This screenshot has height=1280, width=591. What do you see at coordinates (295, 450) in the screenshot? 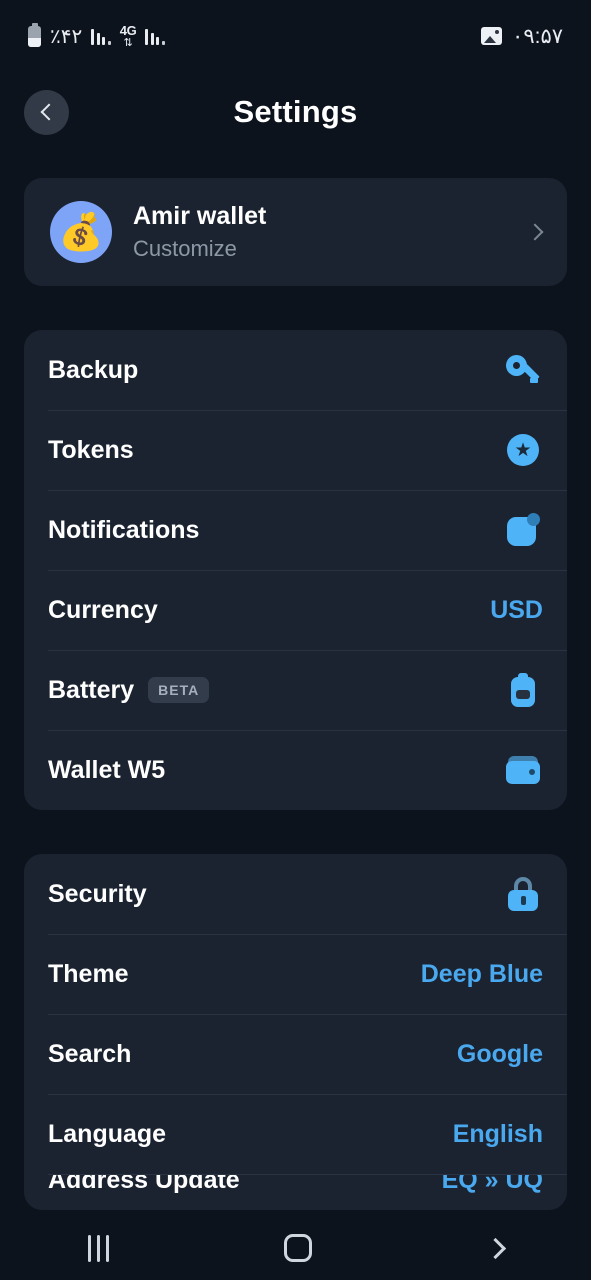
I see `settings-row-tokens: Tokens ★` at bounding box center [295, 450].